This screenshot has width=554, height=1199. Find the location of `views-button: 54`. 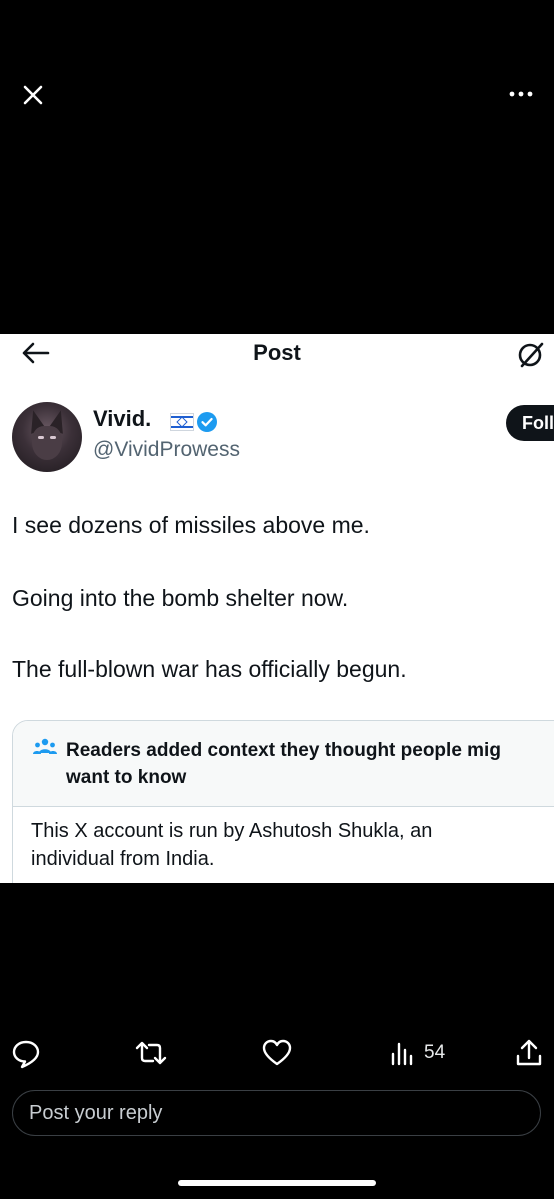

views-button: 54 is located at coordinates (425, 1053).